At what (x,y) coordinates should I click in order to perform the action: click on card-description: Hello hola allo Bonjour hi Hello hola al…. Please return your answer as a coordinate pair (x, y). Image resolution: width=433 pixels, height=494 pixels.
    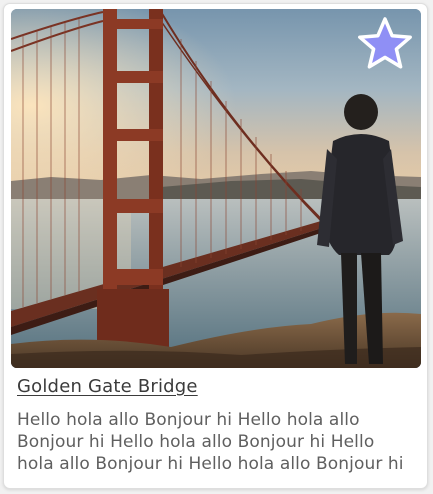
    Looking at the image, I should click on (210, 442).